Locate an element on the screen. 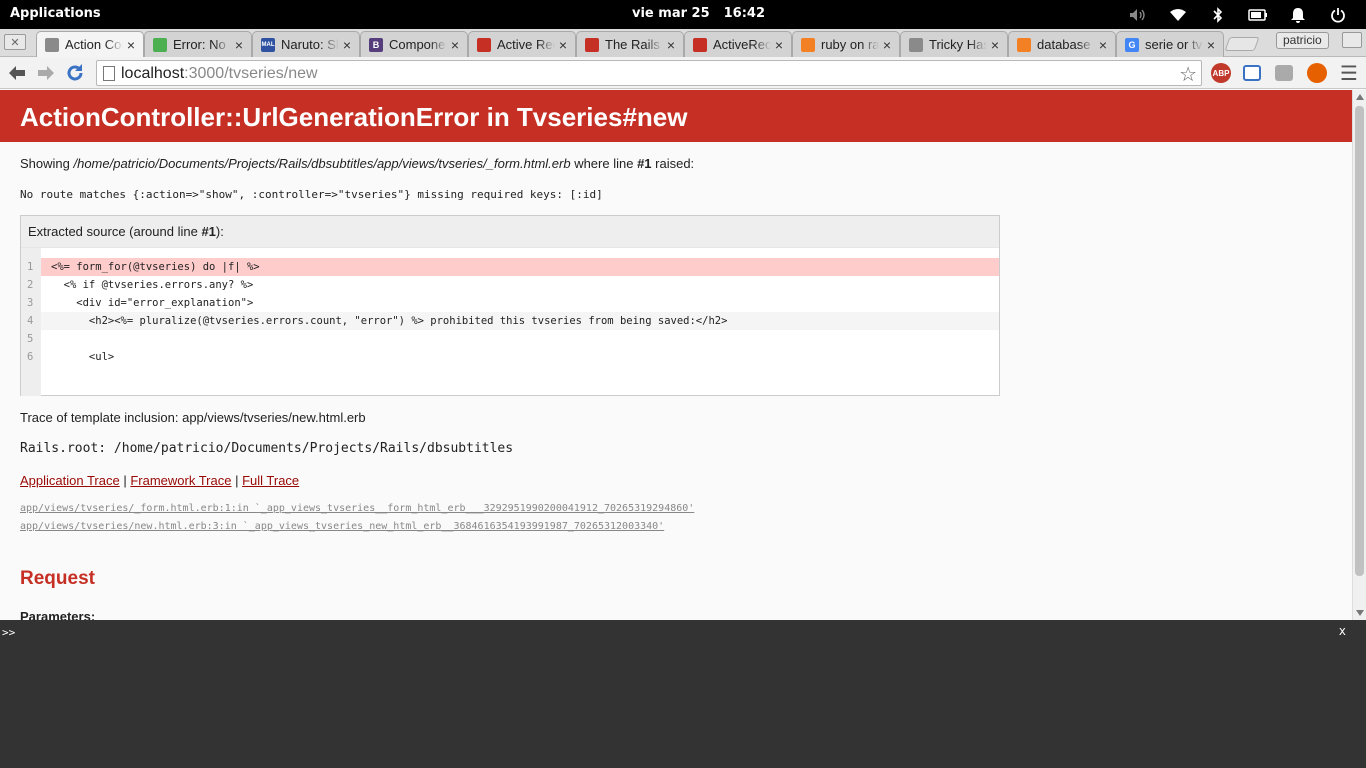 The image size is (1366, 768). line-number: 4 is located at coordinates (30, 321).